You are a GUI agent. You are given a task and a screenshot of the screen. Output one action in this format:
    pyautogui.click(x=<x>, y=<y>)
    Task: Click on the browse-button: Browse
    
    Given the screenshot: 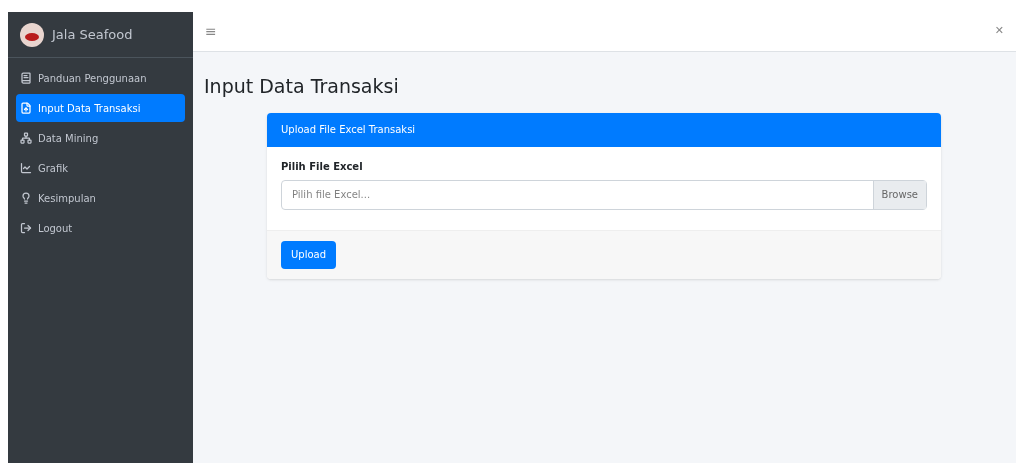 What is the action you would take?
    pyautogui.click(x=899, y=194)
    